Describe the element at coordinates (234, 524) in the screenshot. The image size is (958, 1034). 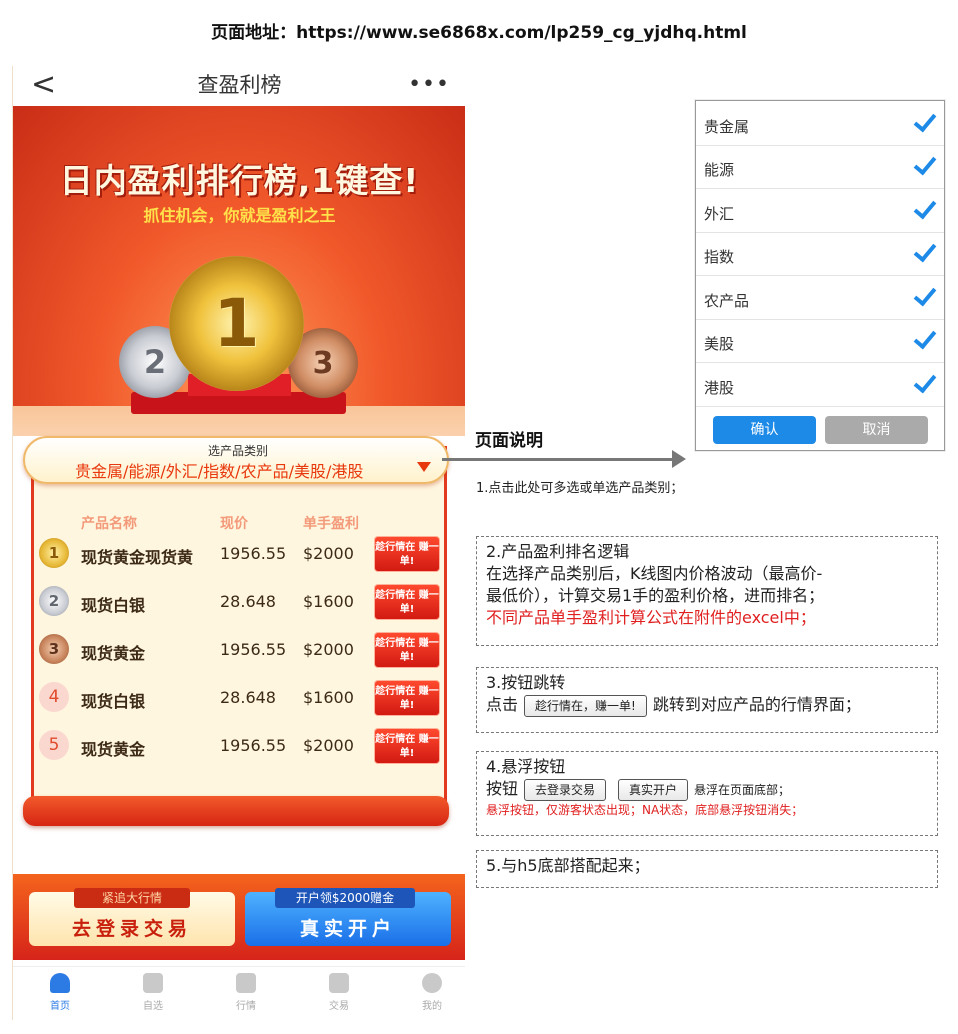
I see `column-header-price: 现价` at that location.